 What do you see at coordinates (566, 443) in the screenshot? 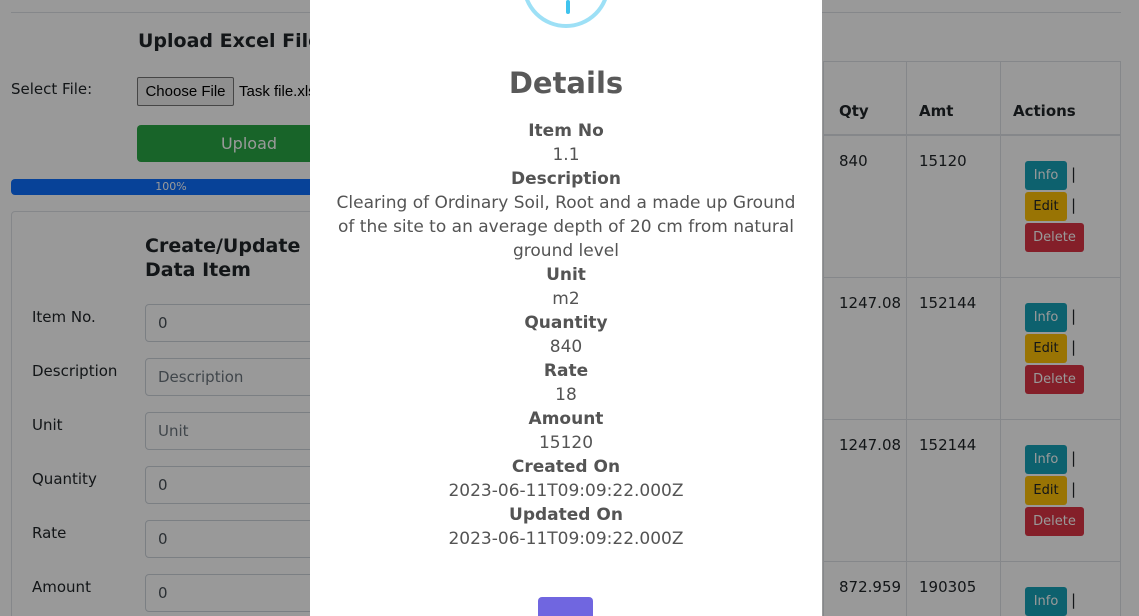
I see `amount-value: 15120` at bounding box center [566, 443].